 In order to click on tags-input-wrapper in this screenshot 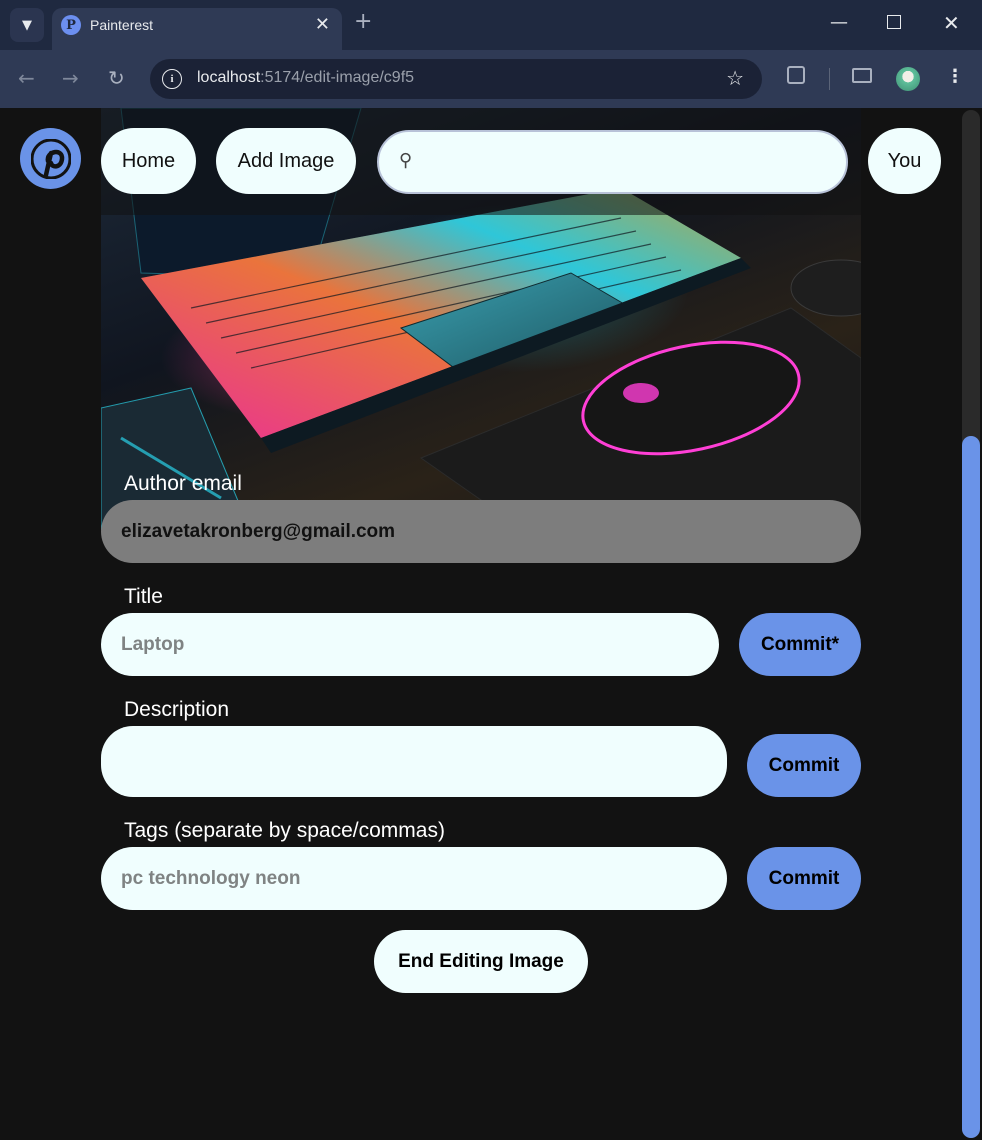, I will do `click(414, 878)`.